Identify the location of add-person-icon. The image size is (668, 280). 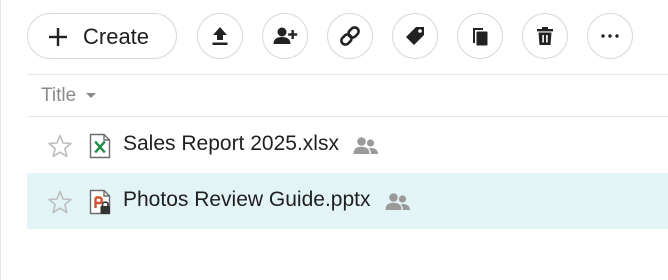
(285, 35).